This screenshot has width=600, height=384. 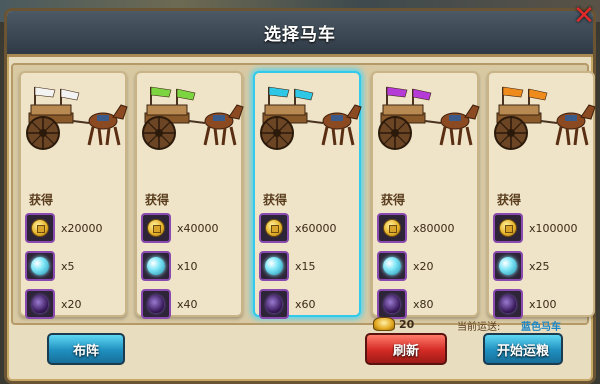 I want to click on reward-row: x20000, so click(x=75, y=228).